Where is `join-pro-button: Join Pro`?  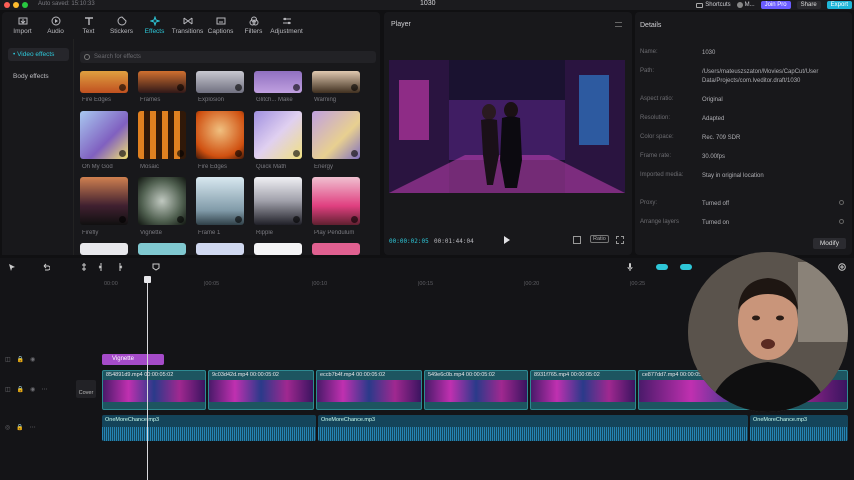 join-pro-button: Join Pro is located at coordinates (775, 5).